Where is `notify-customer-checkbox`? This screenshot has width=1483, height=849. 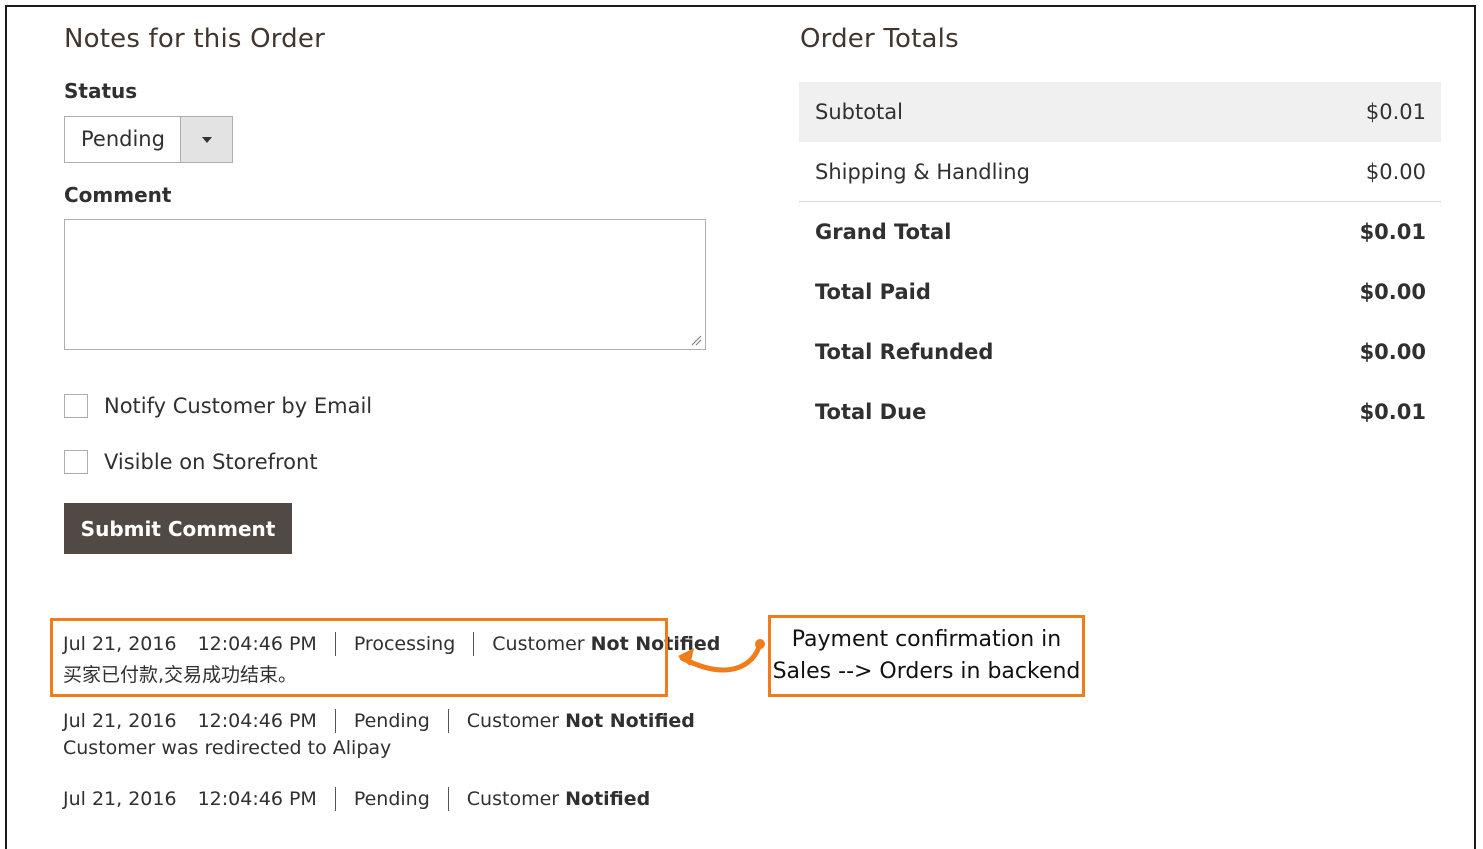
notify-customer-checkbox is located at coordinates (76, 406).